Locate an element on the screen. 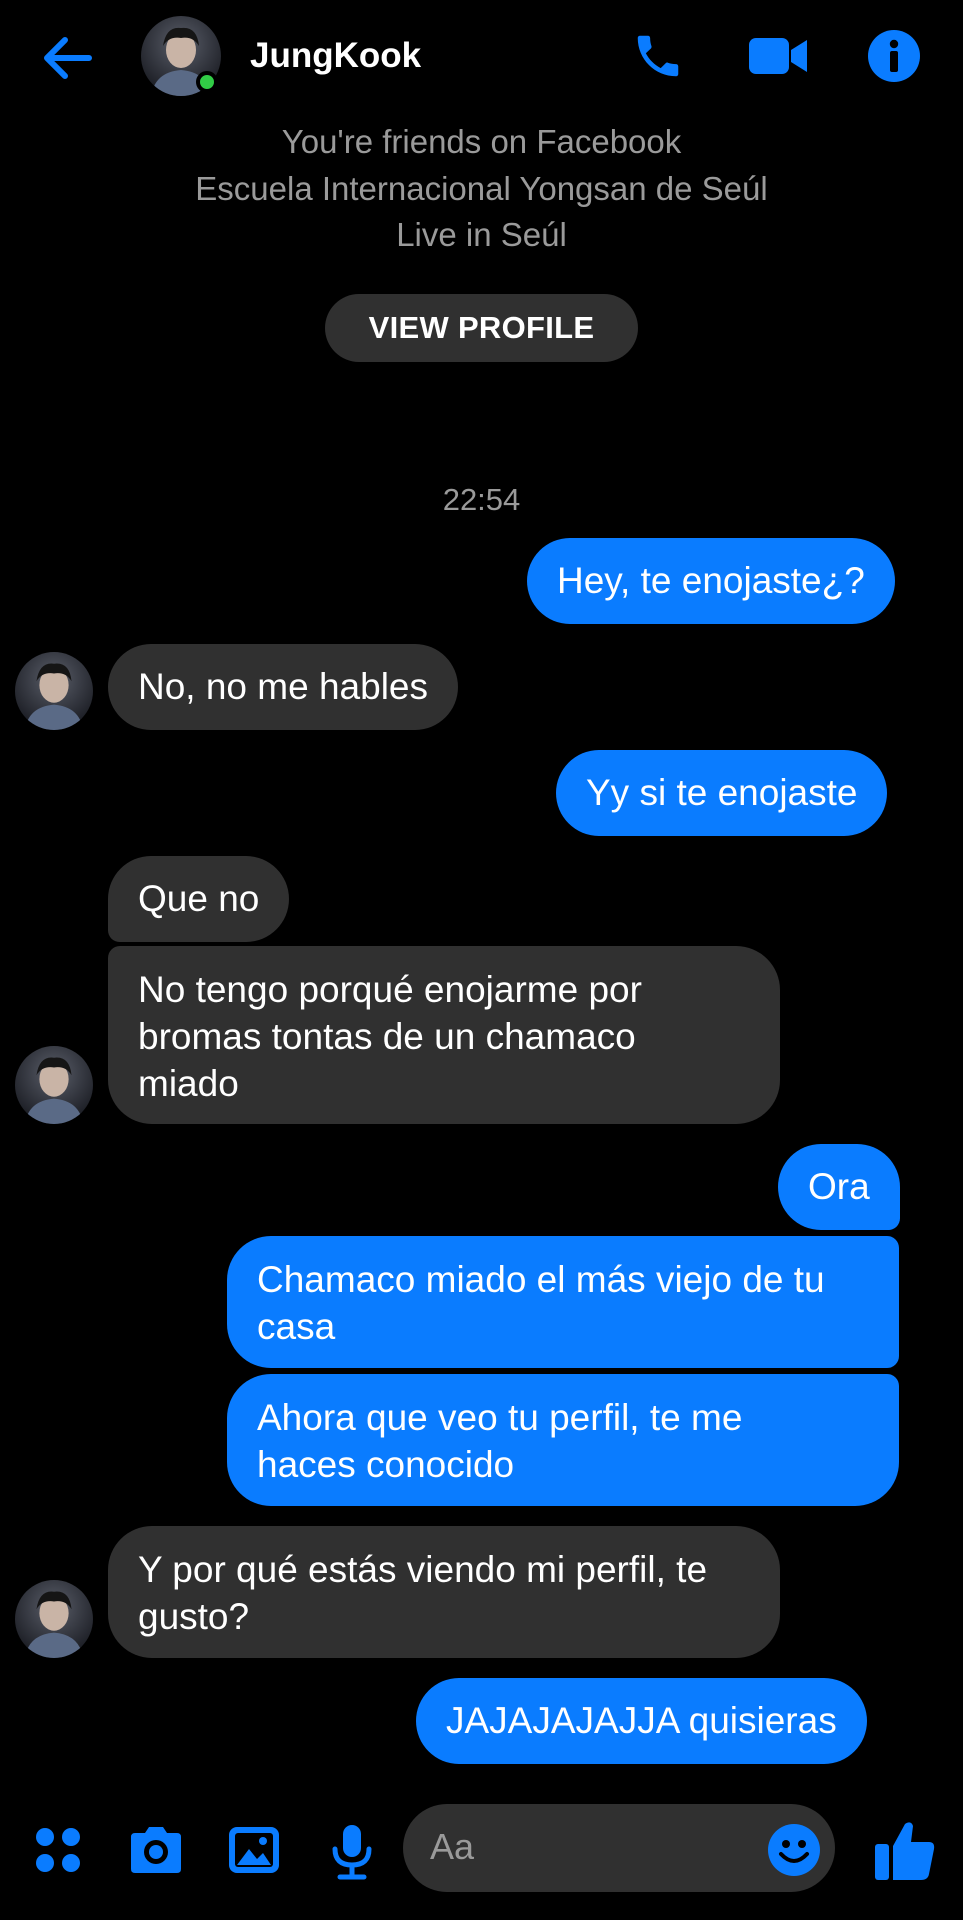 This screenshot has height=1920, width=963. message-bubble-incoming: Que no is located at coordinates (199, 899).